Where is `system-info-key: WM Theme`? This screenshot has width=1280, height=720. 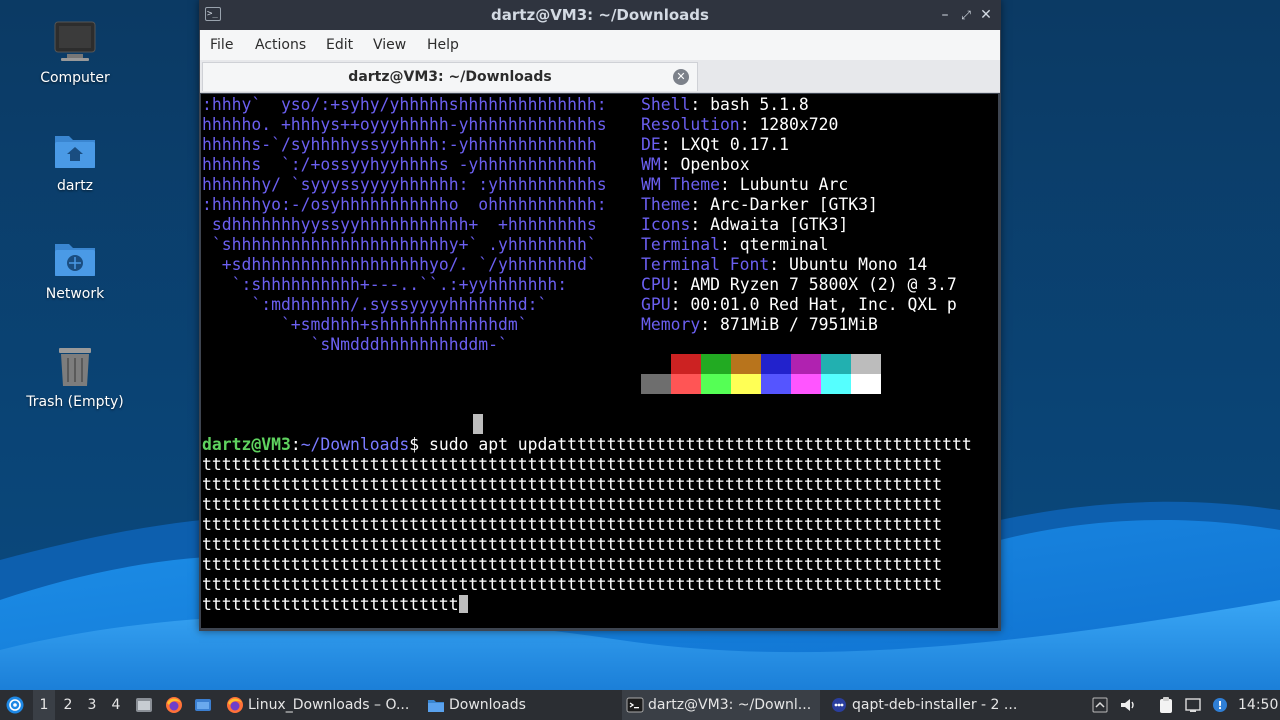 system-info-key: WM Theme is located at coordinates (680, 184).